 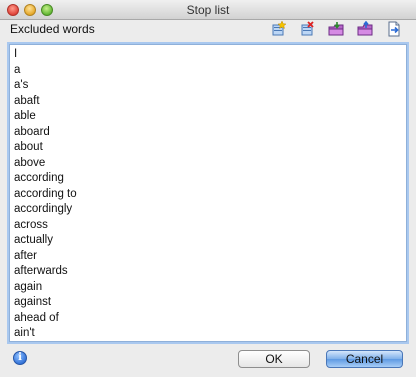 What do you see at coordinates (210, 319) in the screenshot?
I see `list-item: ahead of` at bounding box center [210, 319].